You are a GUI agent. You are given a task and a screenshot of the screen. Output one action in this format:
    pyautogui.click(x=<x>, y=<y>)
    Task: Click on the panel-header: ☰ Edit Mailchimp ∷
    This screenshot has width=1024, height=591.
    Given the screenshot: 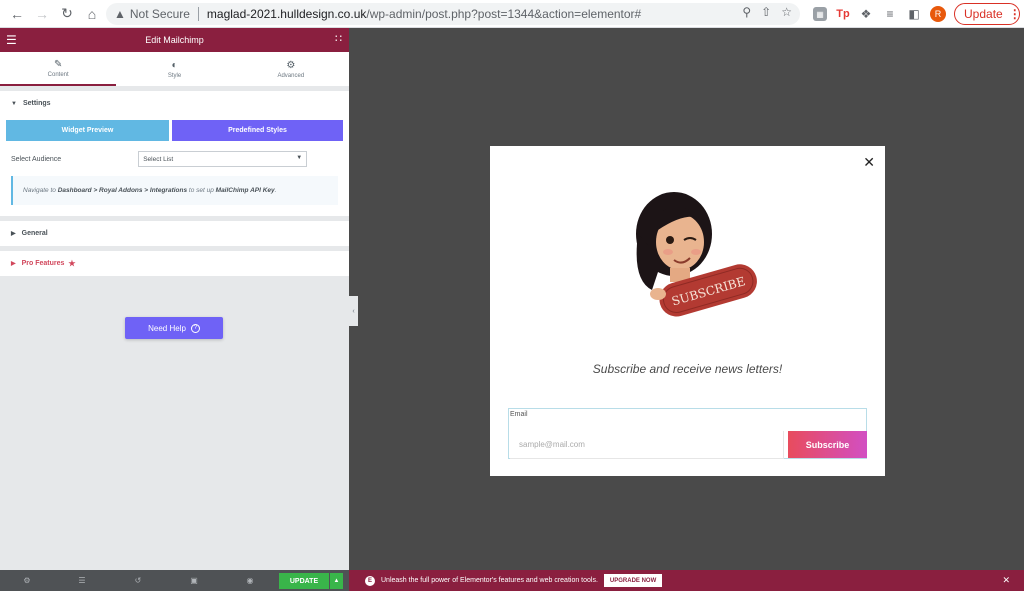 What is the action you would take?
    pyautogui.click(x=174, y=40)
    